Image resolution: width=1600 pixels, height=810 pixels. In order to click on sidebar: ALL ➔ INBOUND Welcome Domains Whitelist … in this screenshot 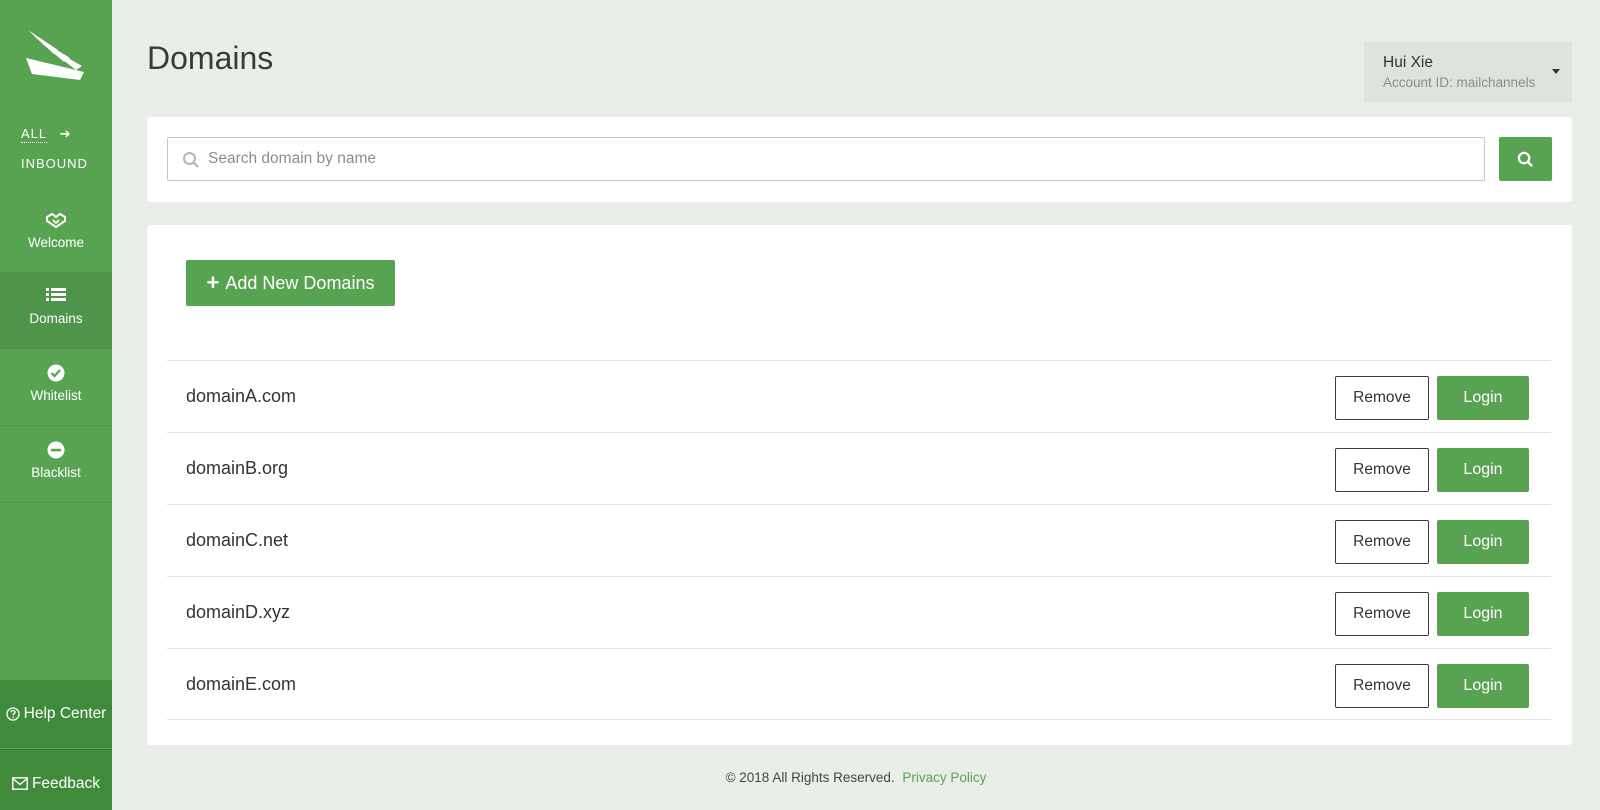, I will do `click(56, 405)`.